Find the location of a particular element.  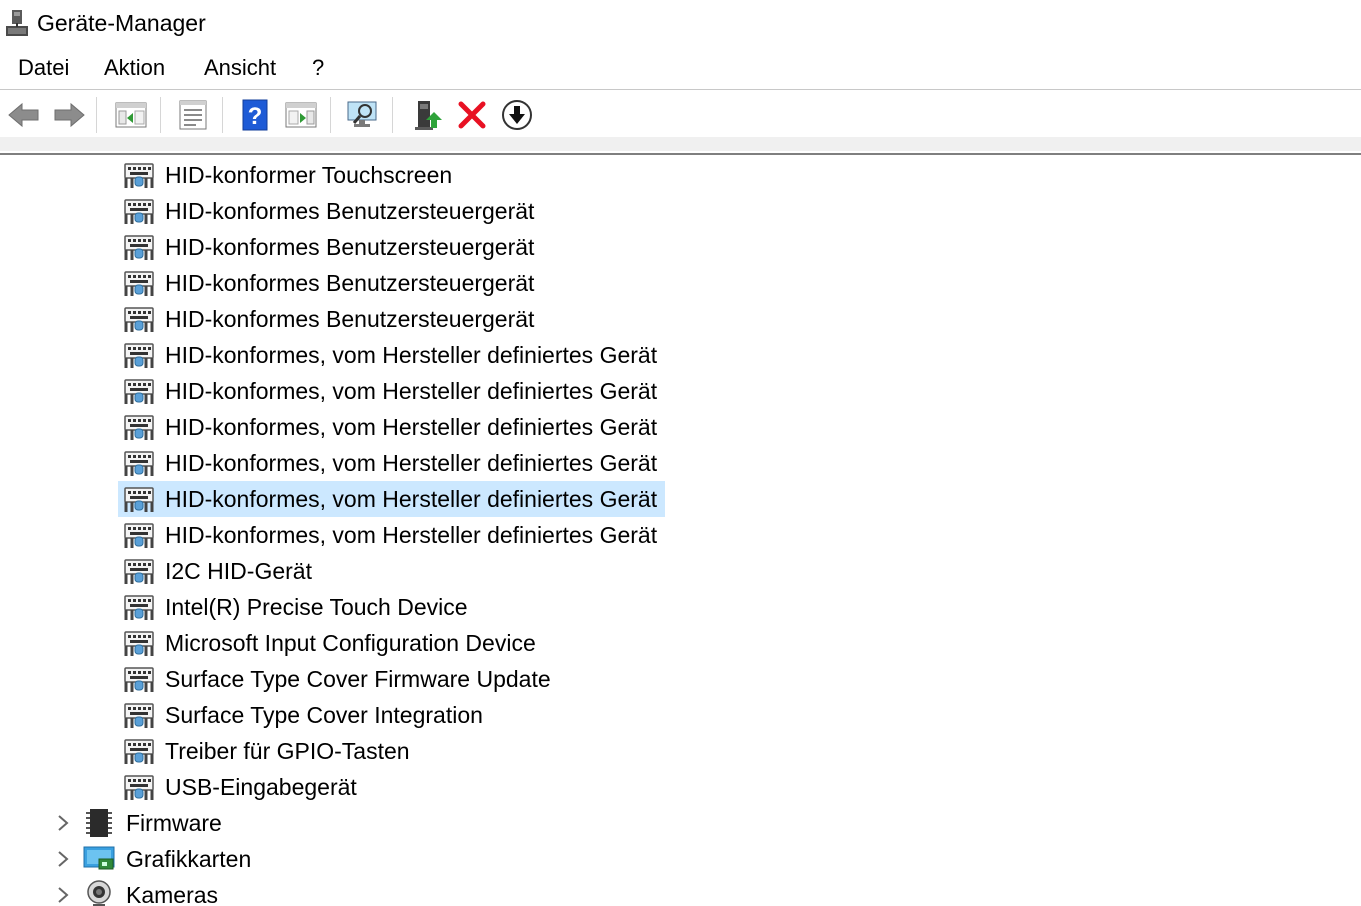

tree-category: Kameras is located at coordinates (150, 891).